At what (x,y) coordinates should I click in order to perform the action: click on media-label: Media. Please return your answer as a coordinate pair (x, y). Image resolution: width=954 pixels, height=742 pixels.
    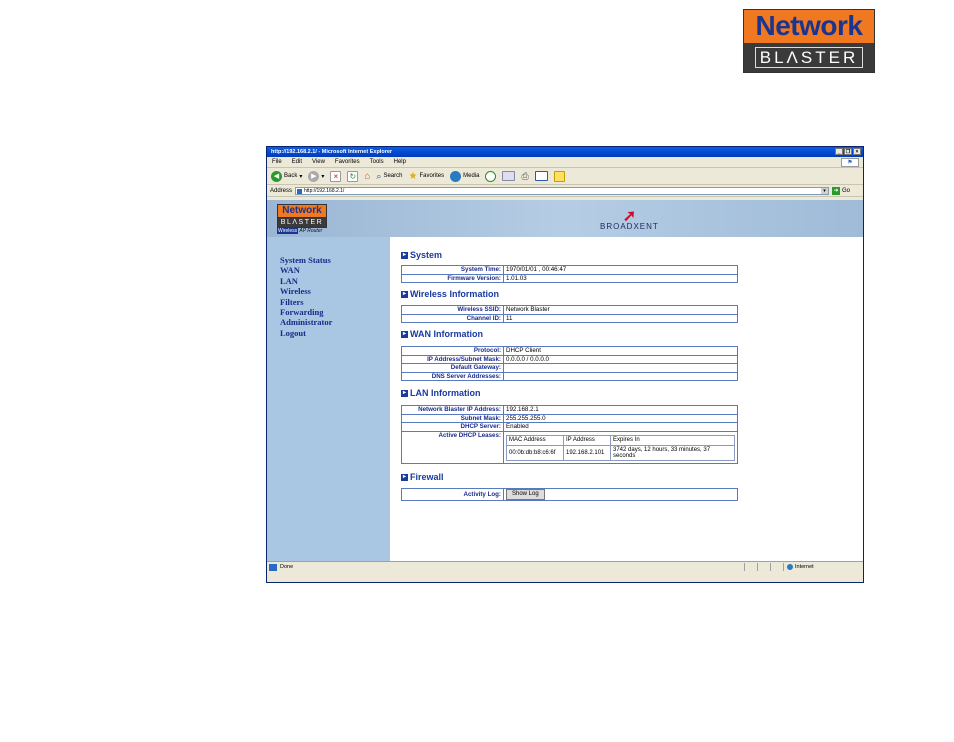
    Looking at the image, I should click on (471, 176).